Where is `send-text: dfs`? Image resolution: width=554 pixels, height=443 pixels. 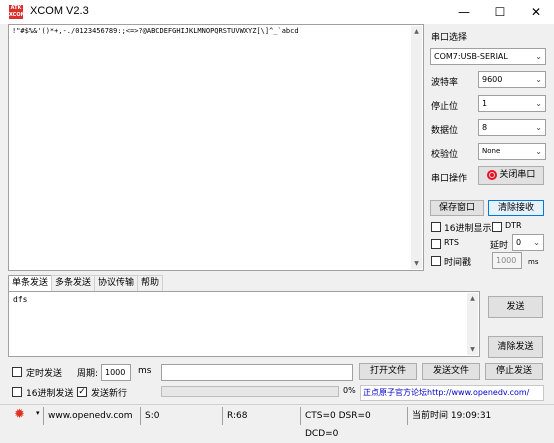
send-text: dfs is located at coordinates (20, 299).